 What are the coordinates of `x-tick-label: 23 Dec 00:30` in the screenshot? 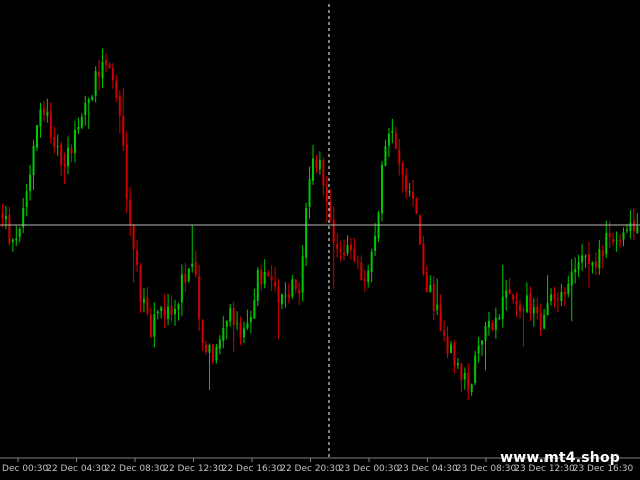 It's located at (369, 469).